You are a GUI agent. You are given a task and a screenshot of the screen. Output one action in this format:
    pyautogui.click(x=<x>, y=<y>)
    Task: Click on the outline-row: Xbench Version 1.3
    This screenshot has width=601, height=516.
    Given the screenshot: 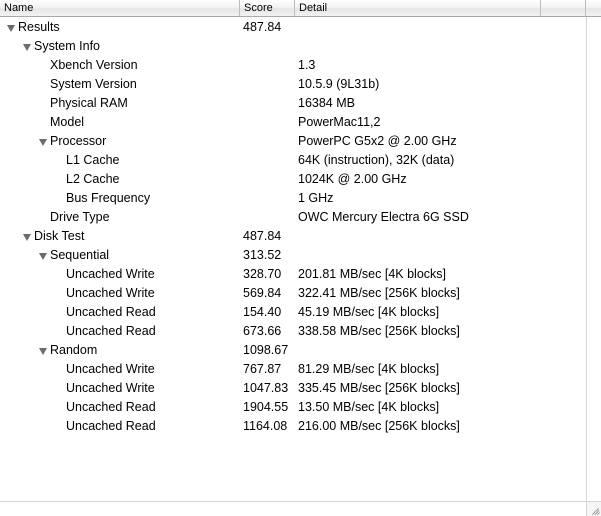 What is the action you would take?
    pyautogui.click(x=293, y=65)
    